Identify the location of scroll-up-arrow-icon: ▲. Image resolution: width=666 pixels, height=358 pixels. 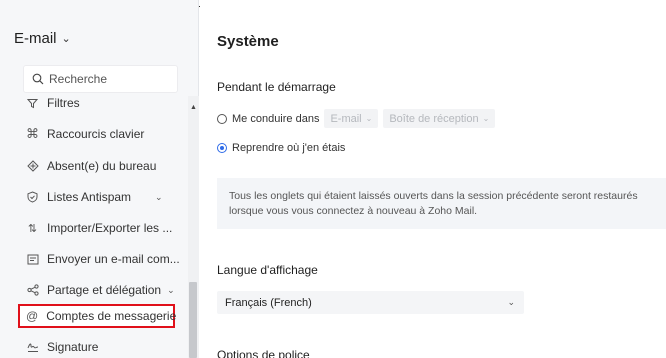
(193, 107).